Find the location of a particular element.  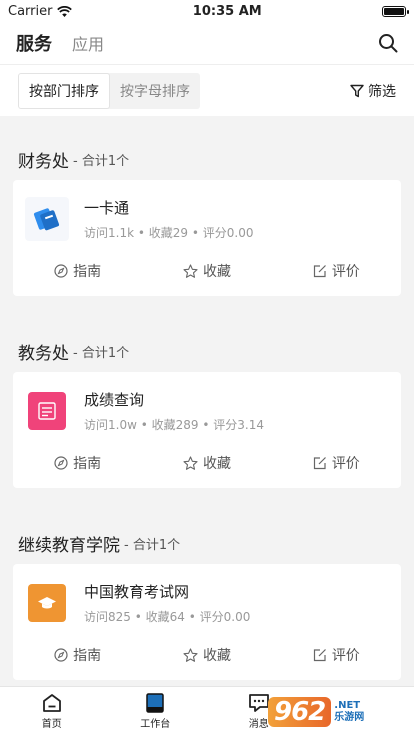

section-name: 教务处 is located at coordinates (43, 353).